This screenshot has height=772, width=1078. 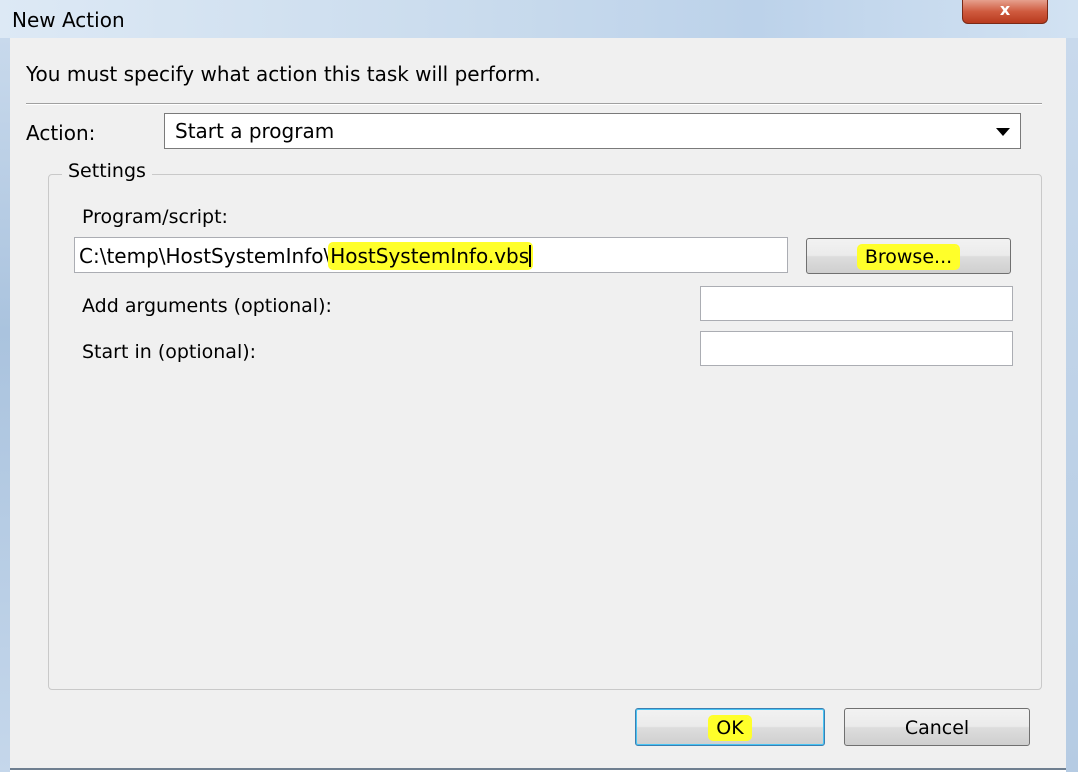 I want to click on action-dropdown: Start a program, so click(x=592, y=131).